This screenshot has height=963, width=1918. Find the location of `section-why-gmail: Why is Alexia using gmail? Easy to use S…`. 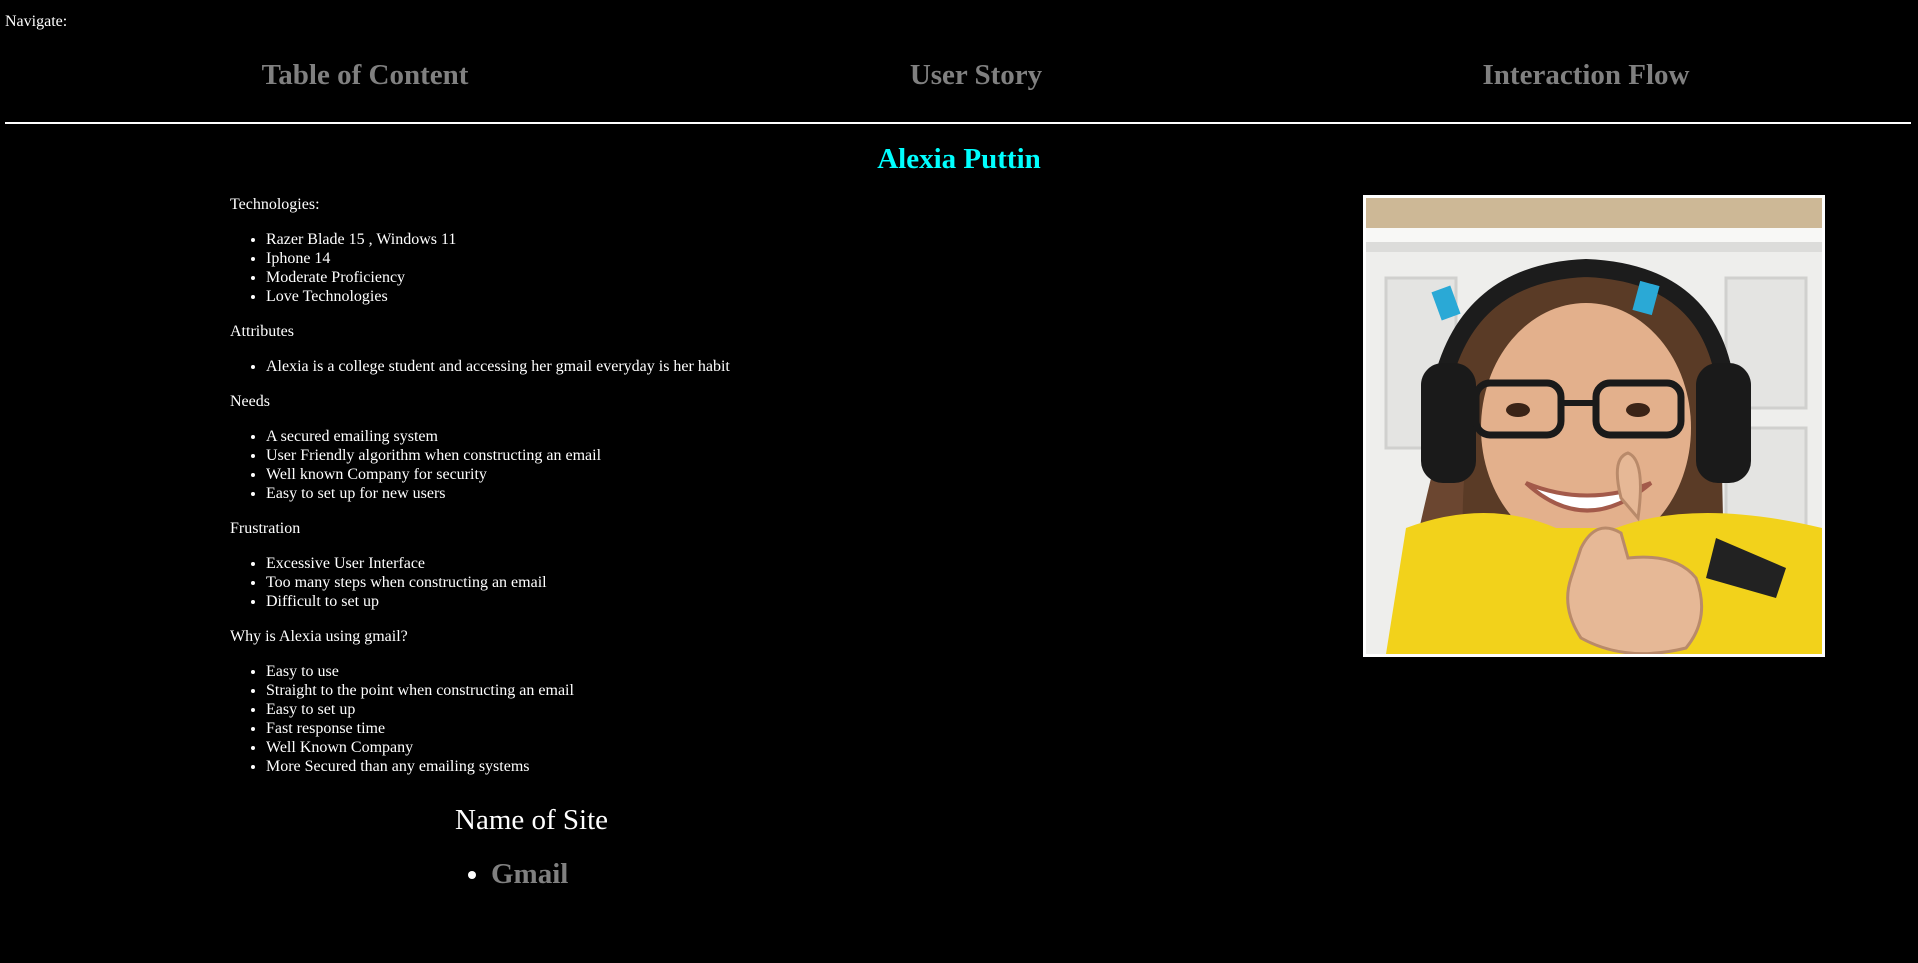

section-why-gmail: Why is Alexia using gmail? Easy to use S… is located at coordinates (680, 701).